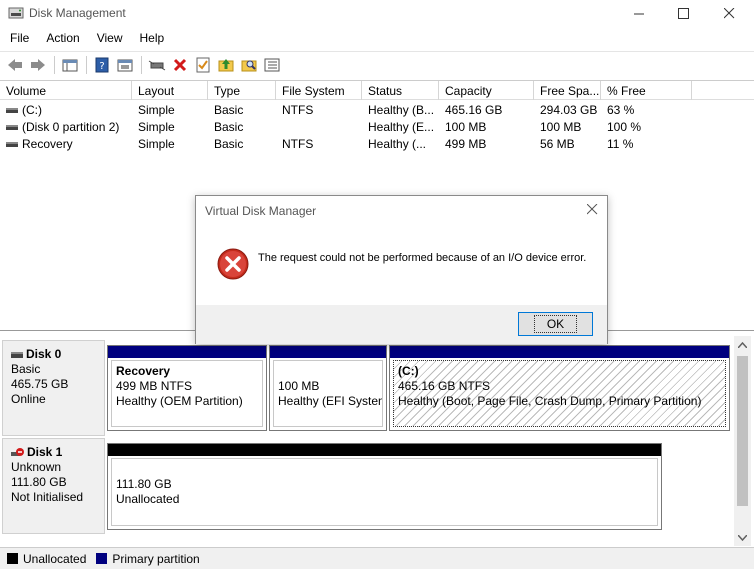  I want to click on search-folder-button, so click(249, 65).